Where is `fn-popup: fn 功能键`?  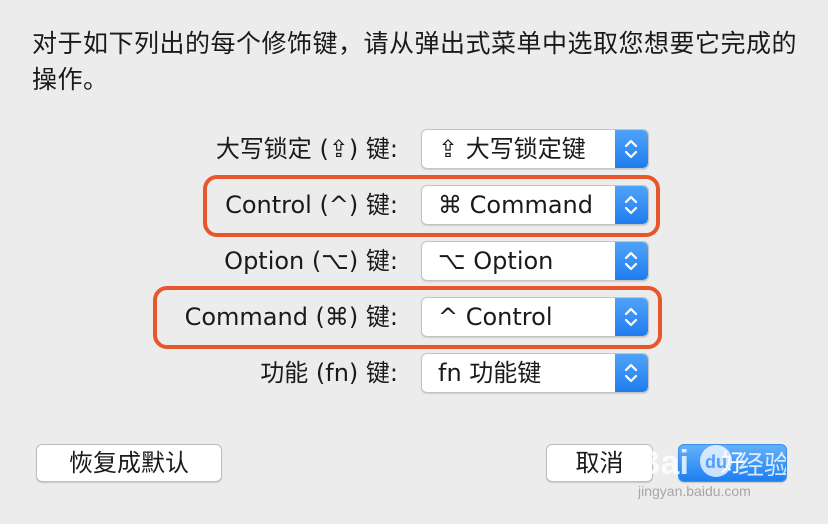 fn-popup: fn 功能键 is located at coordinates (535, 373).